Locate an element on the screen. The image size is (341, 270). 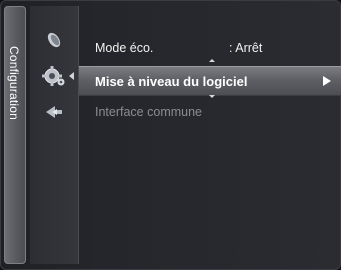
picture-icon-graphic is located at coordinates (54, 40).